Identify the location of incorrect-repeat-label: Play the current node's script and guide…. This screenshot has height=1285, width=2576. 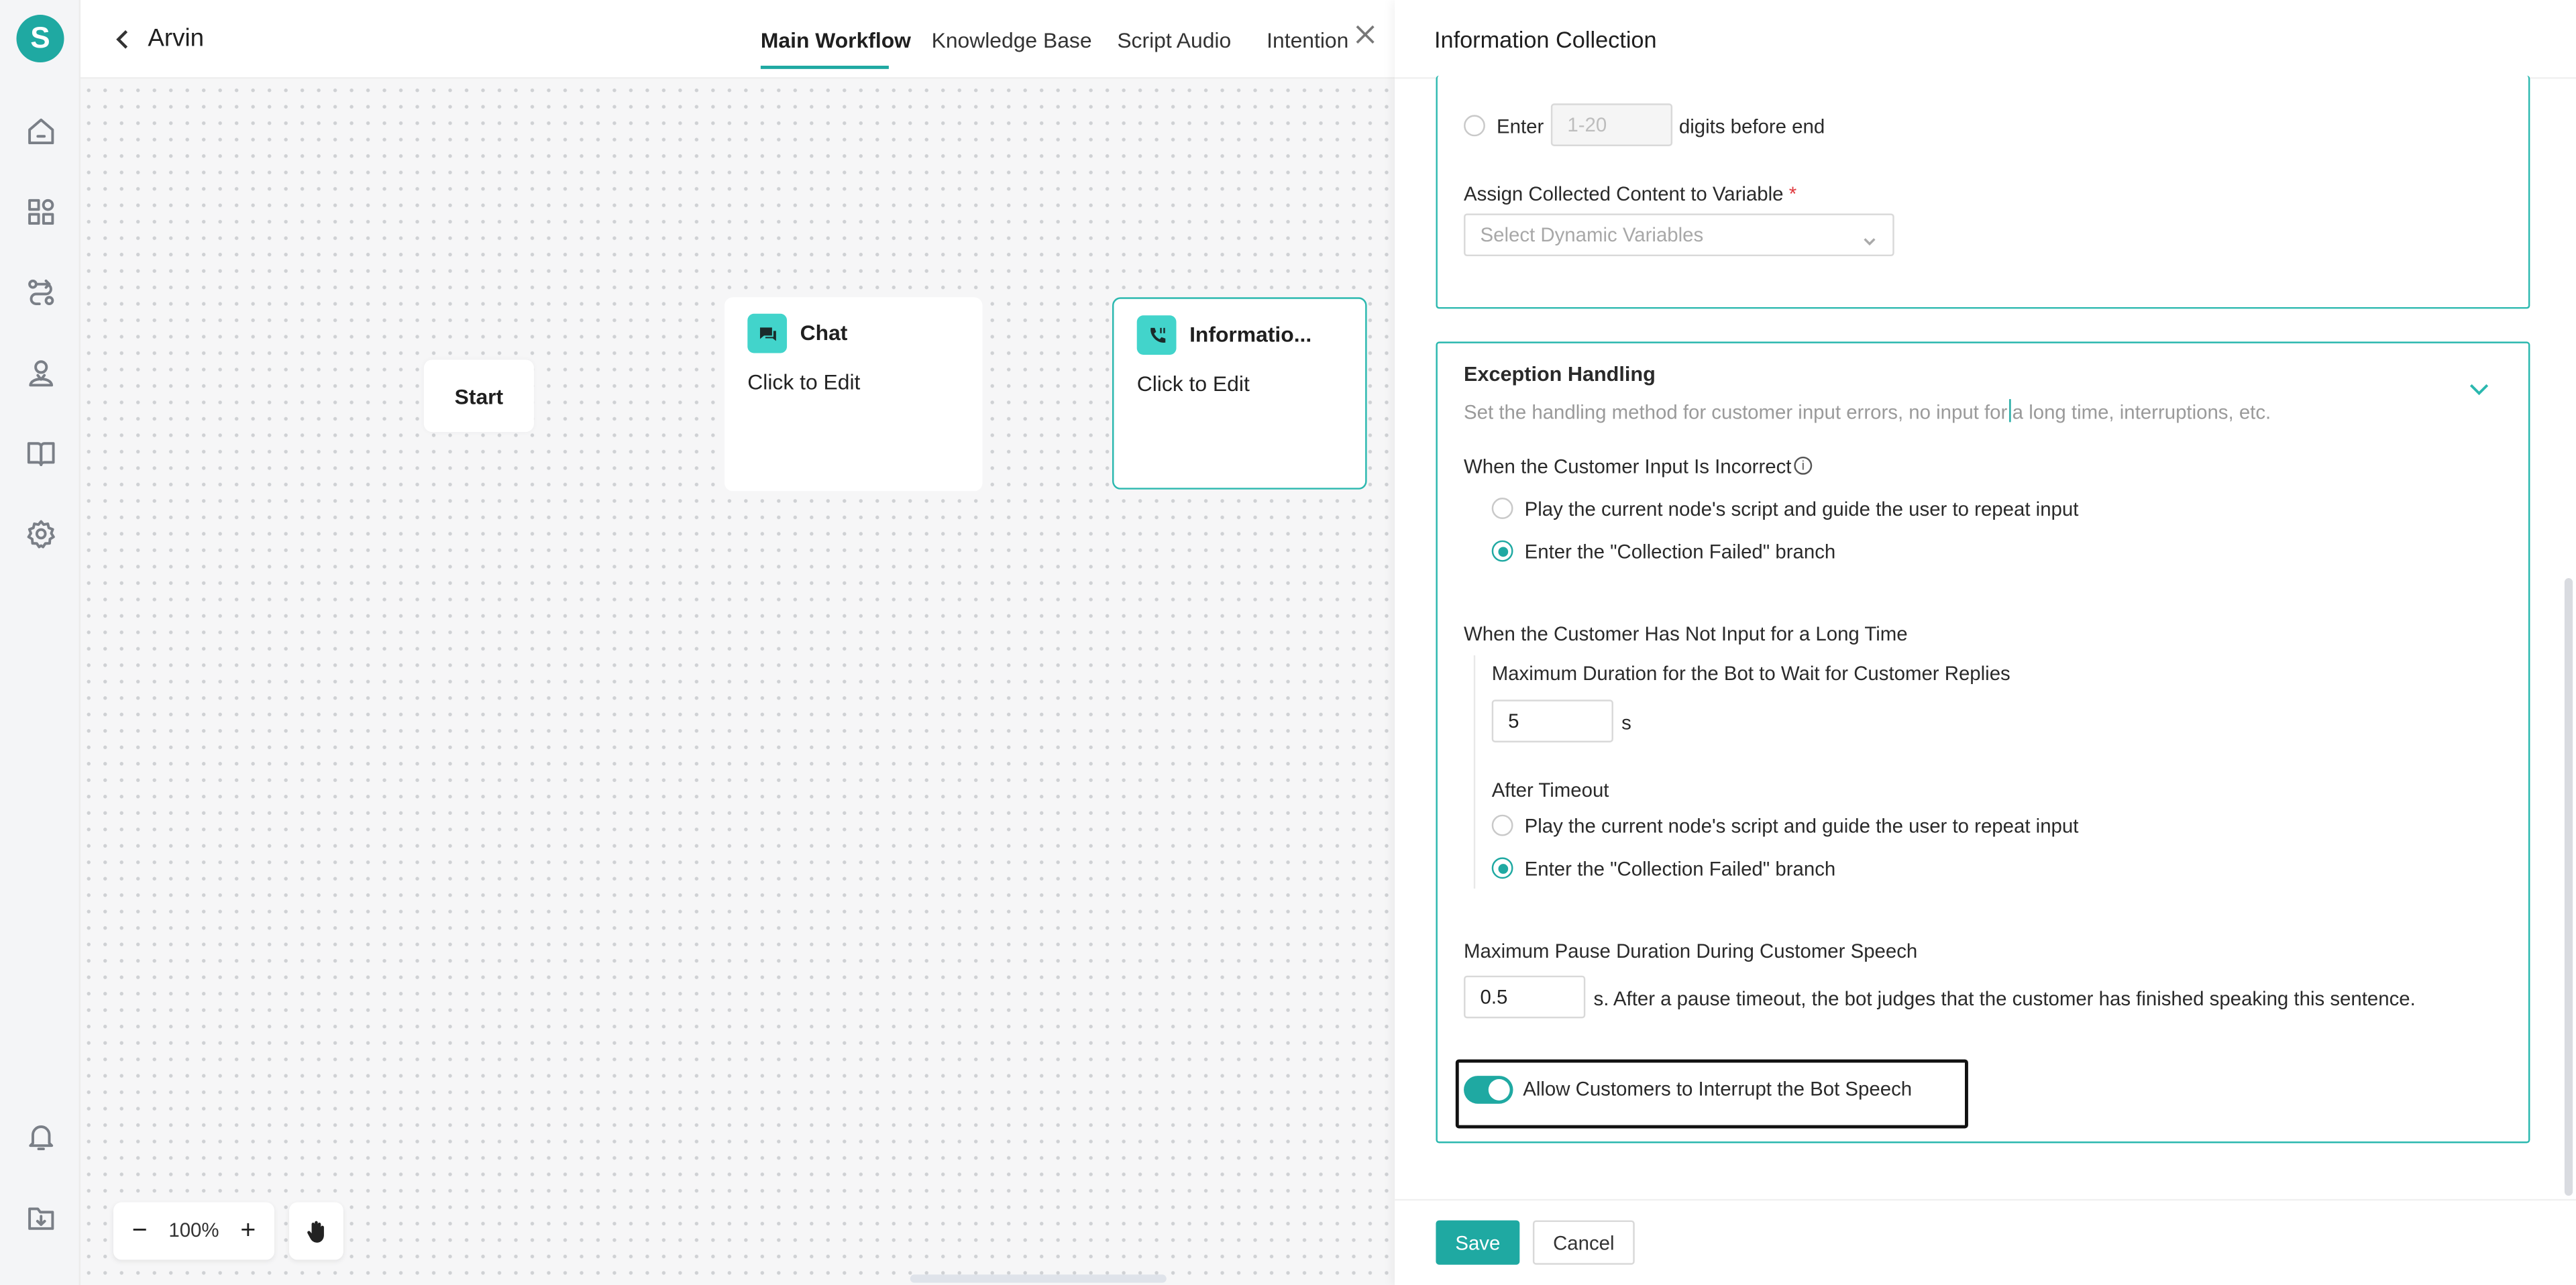
(1801, 509).